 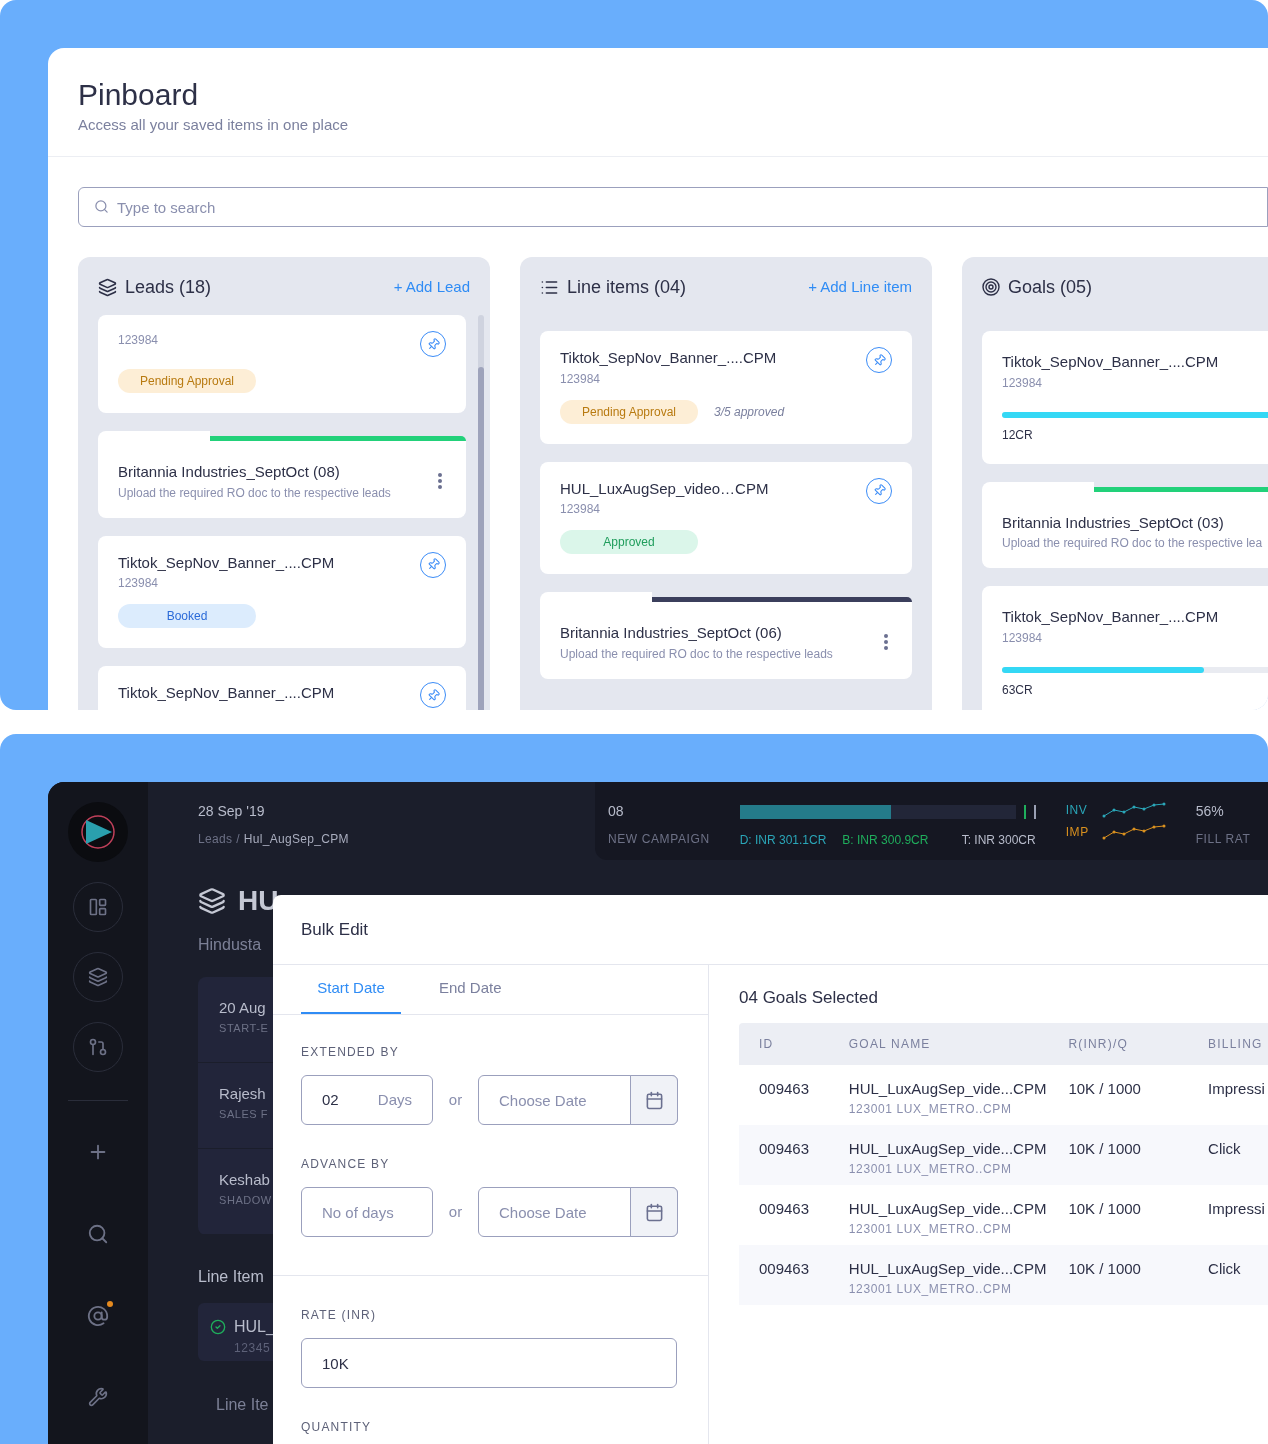 I want to click on campaign-label: NEW CAMPAIGN, so click(x=659, y=839).